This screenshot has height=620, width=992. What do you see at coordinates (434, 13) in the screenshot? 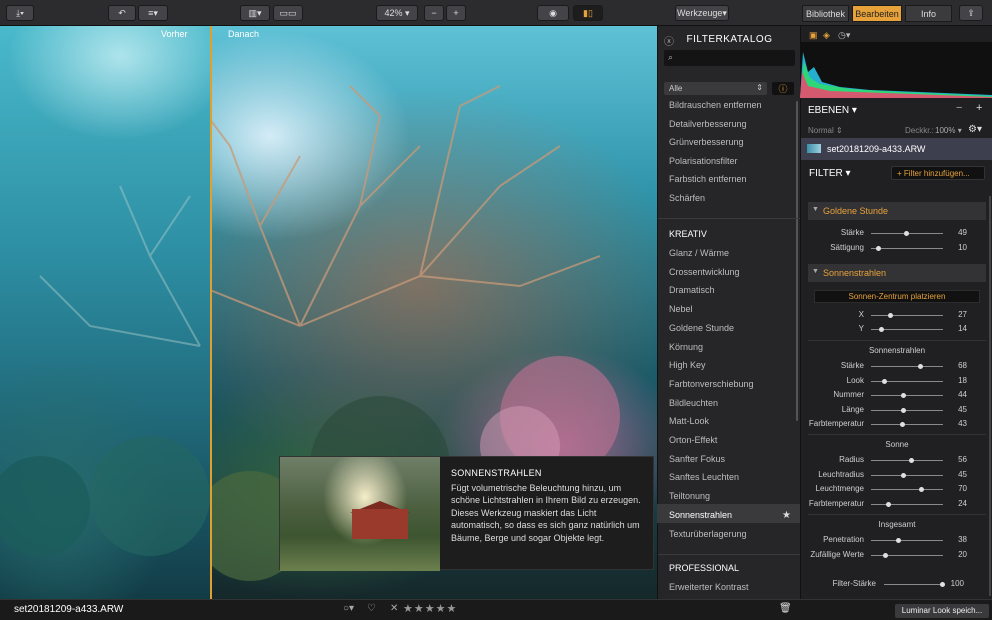
I see `zoom-out-button: −` at bounding box center [434, 13].